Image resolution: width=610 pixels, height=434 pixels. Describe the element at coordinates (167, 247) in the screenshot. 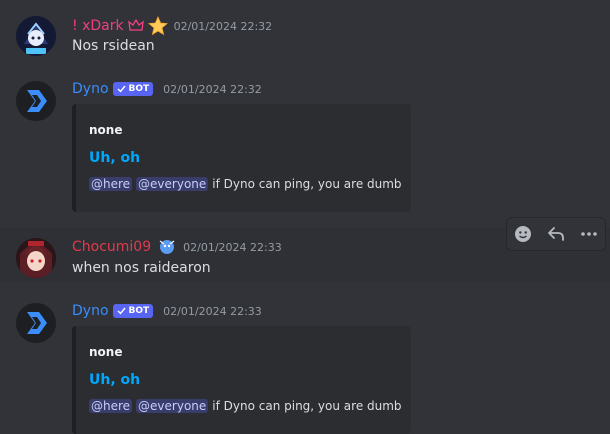

I see `character-badge-icon` at that location.